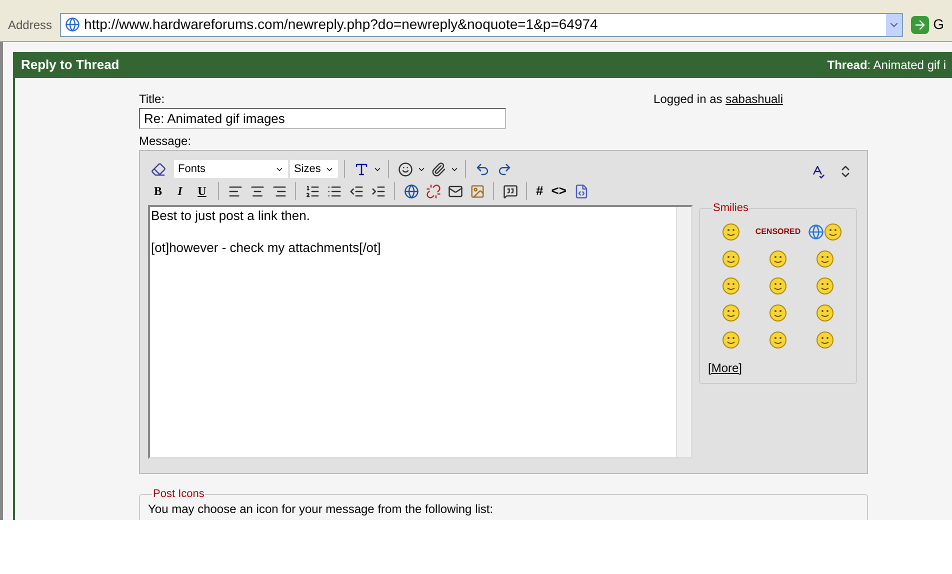  Describe the element at coordinates (322, 118) in the screenshot. I see `title-field: Re: Animated gif images` at that location.